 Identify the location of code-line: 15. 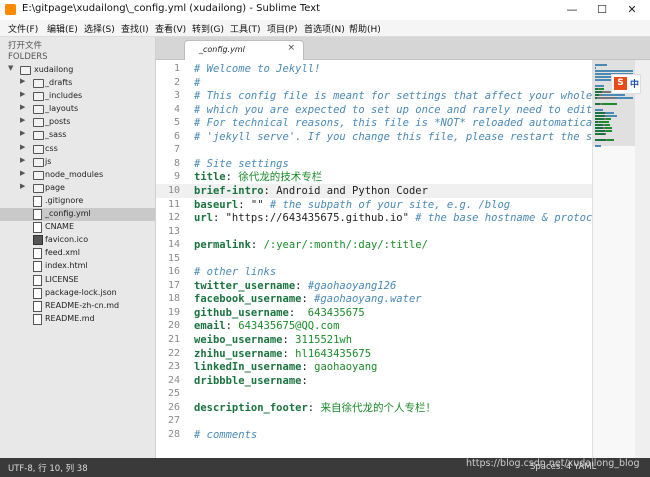
(374, 259).